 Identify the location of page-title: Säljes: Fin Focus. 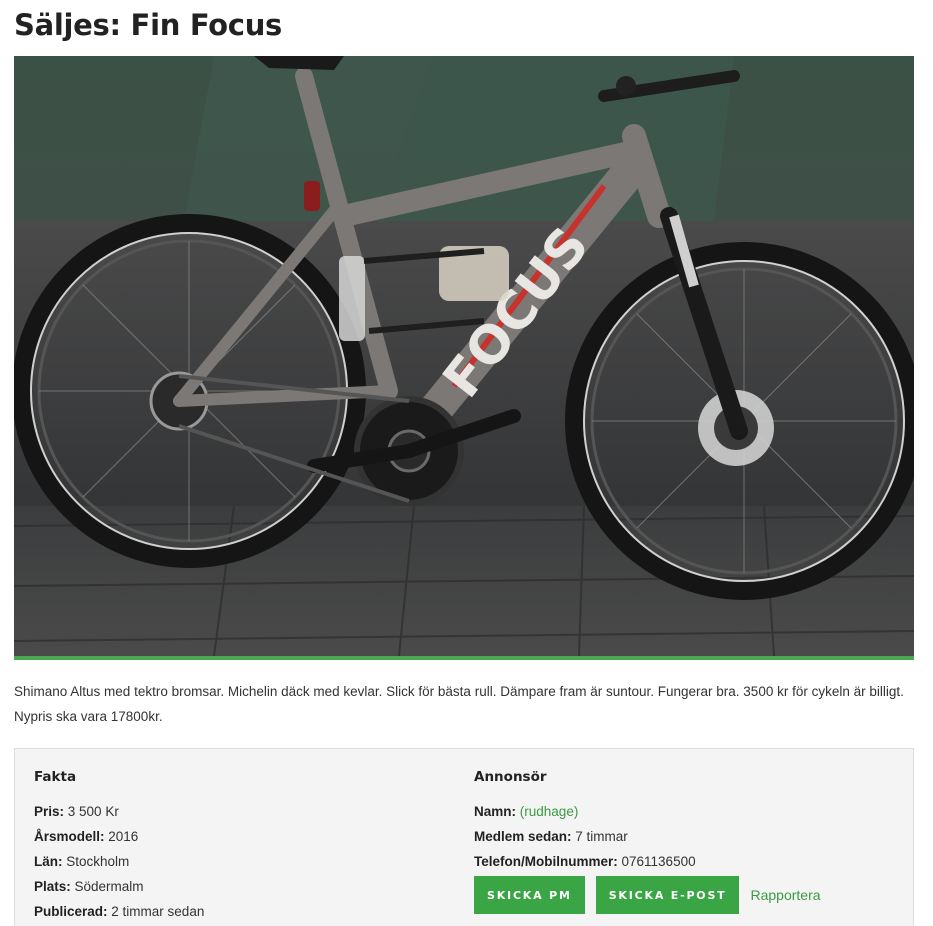
(148, 25).